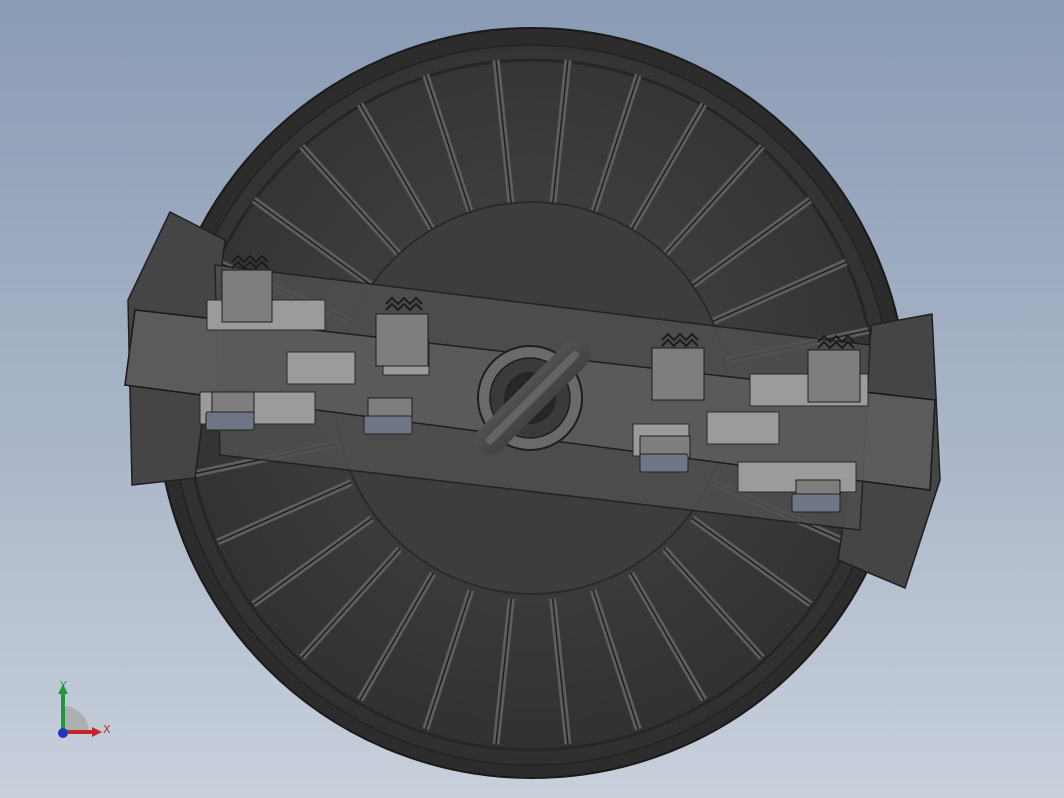 This screenshot has width=1064, height=798. What do you see at coordinates (63, 733) in the screenshot?
I see `triad-z-axis` at bounding box center [63, 733].